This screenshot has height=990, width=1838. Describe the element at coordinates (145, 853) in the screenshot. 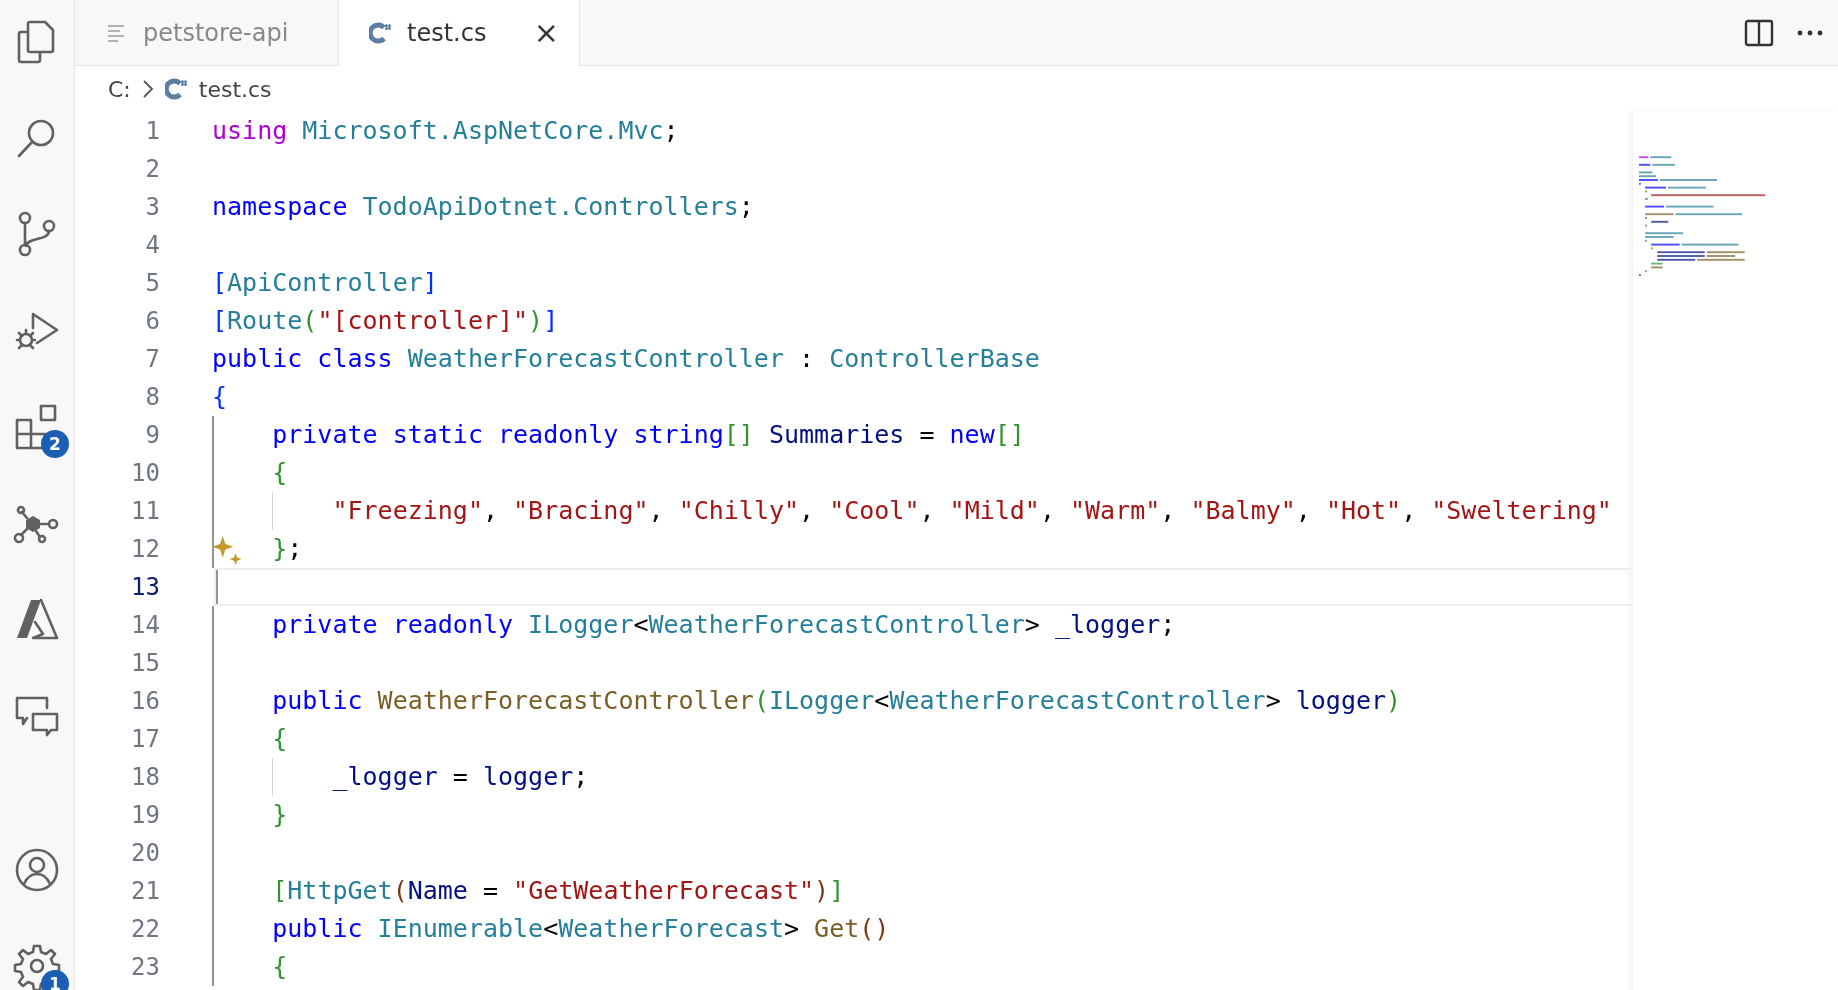

I see `line-number: 20` at that location.